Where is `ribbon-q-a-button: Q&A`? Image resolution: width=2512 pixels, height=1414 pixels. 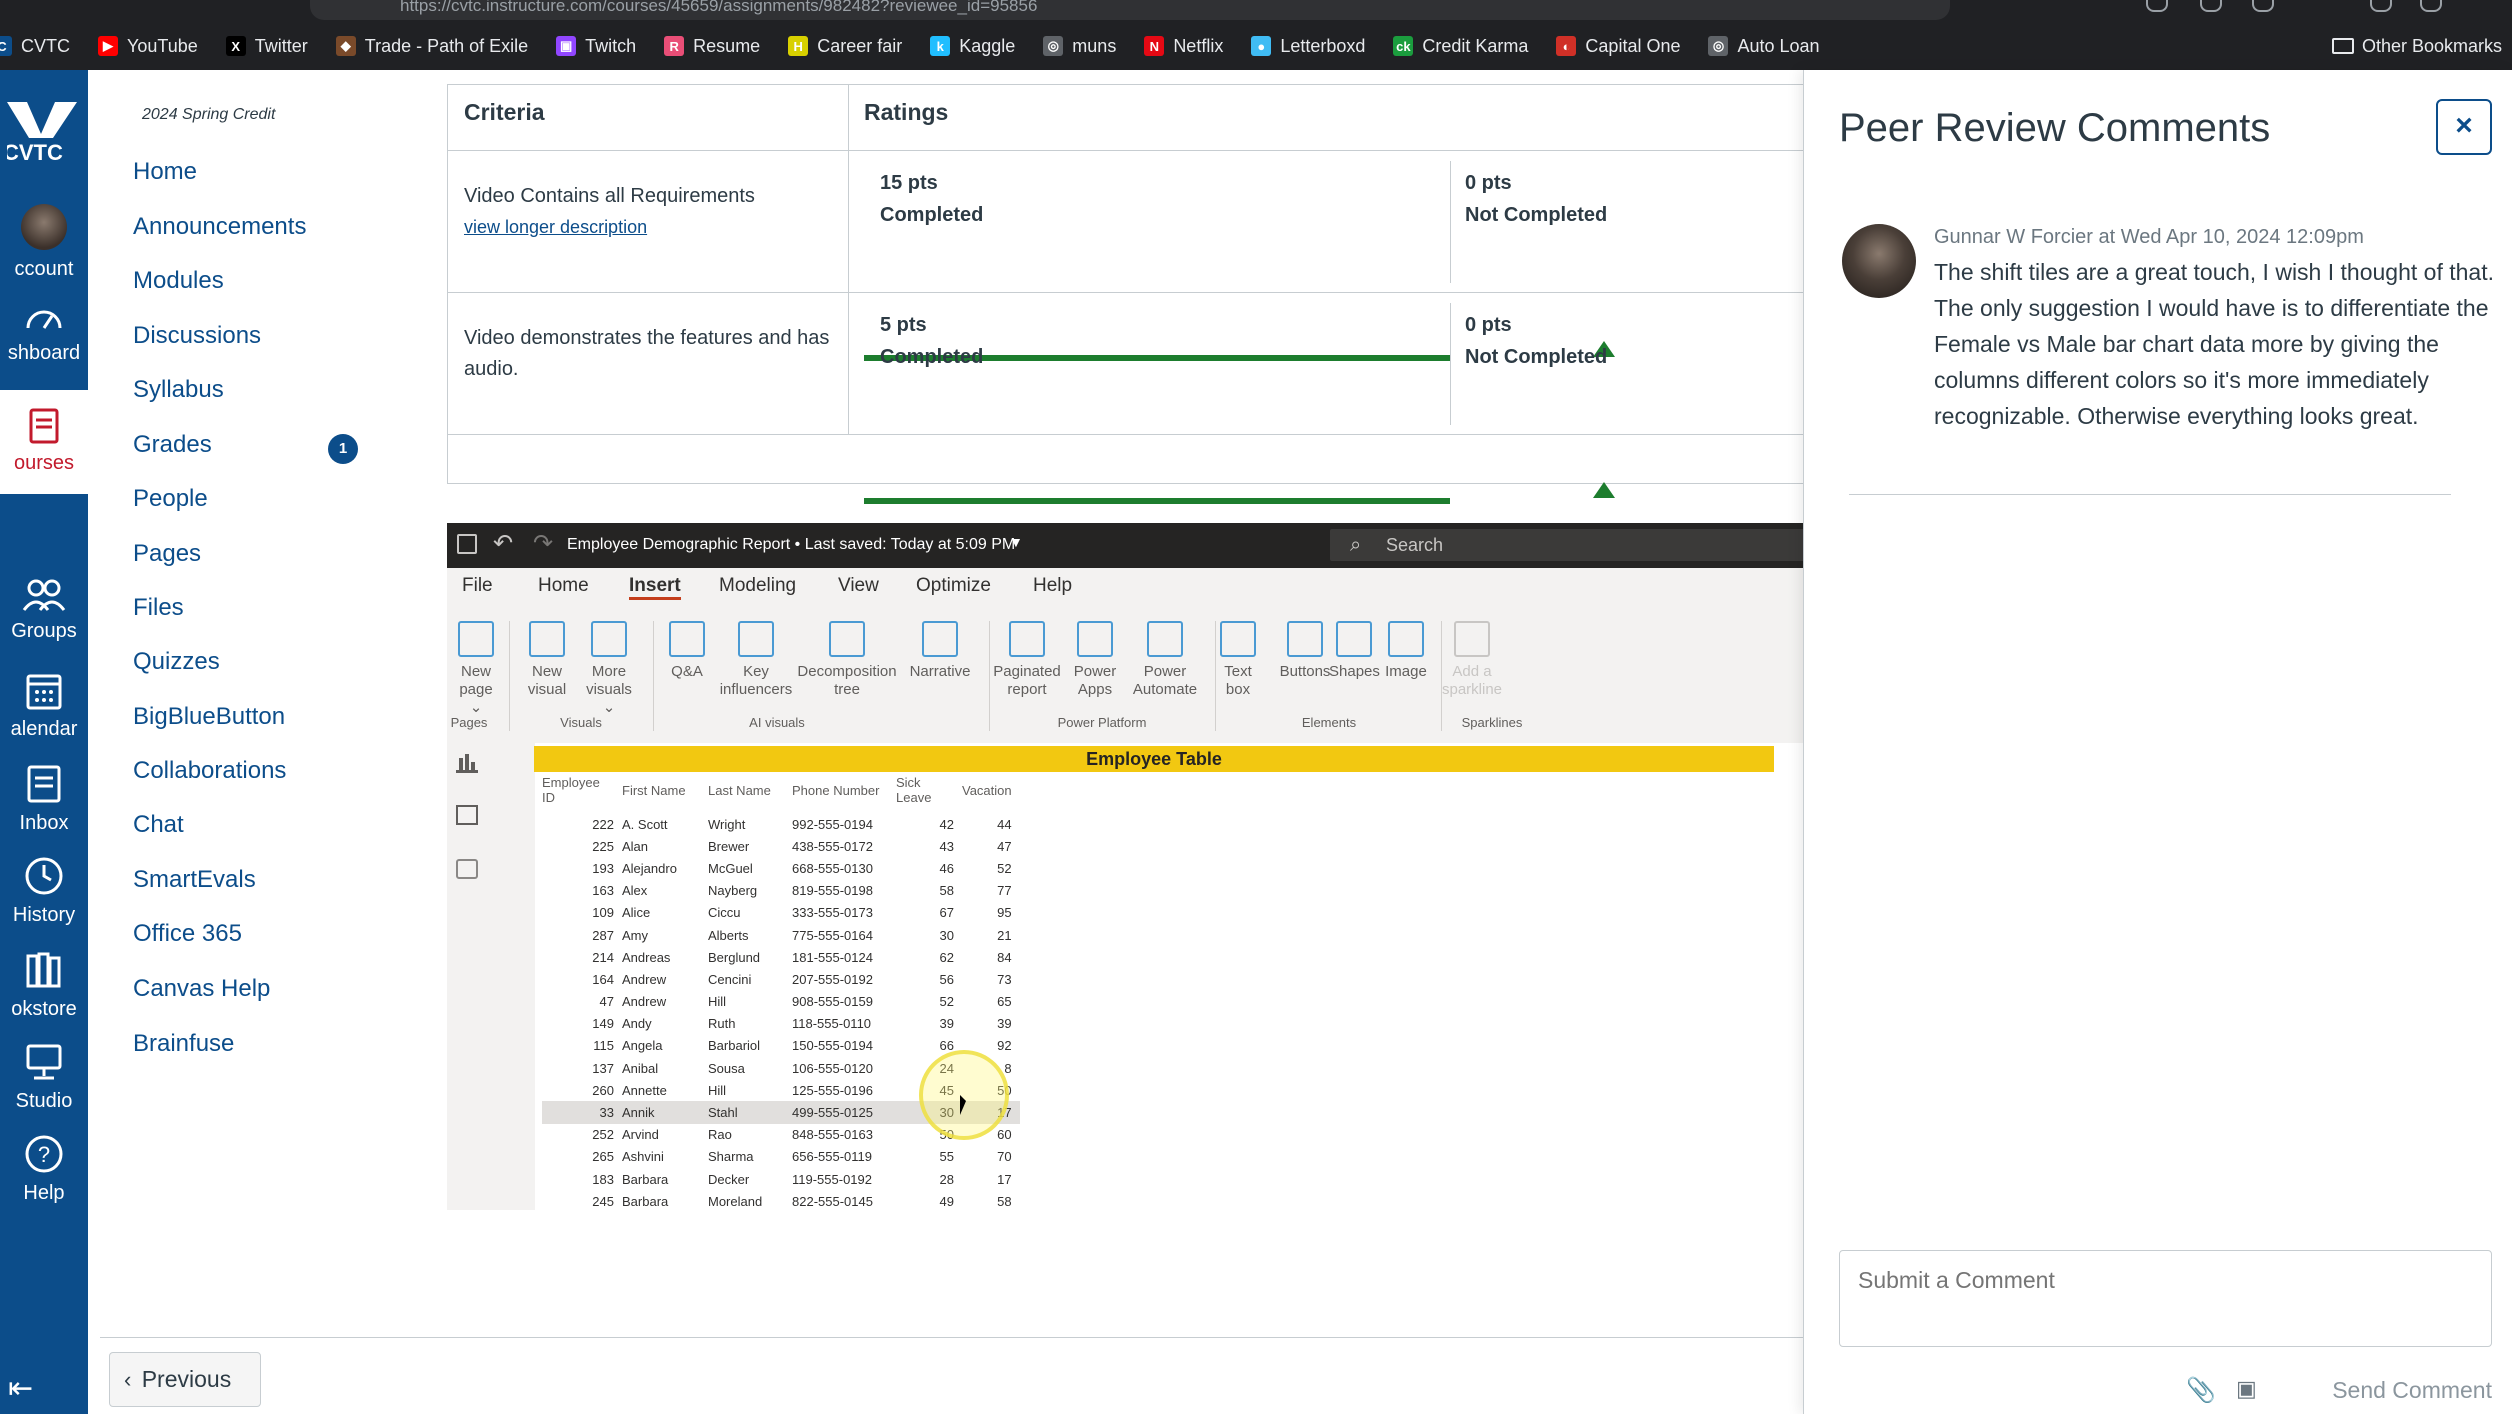 ribbon-q-a-button: Q&A is located at coordinates (687, 651).